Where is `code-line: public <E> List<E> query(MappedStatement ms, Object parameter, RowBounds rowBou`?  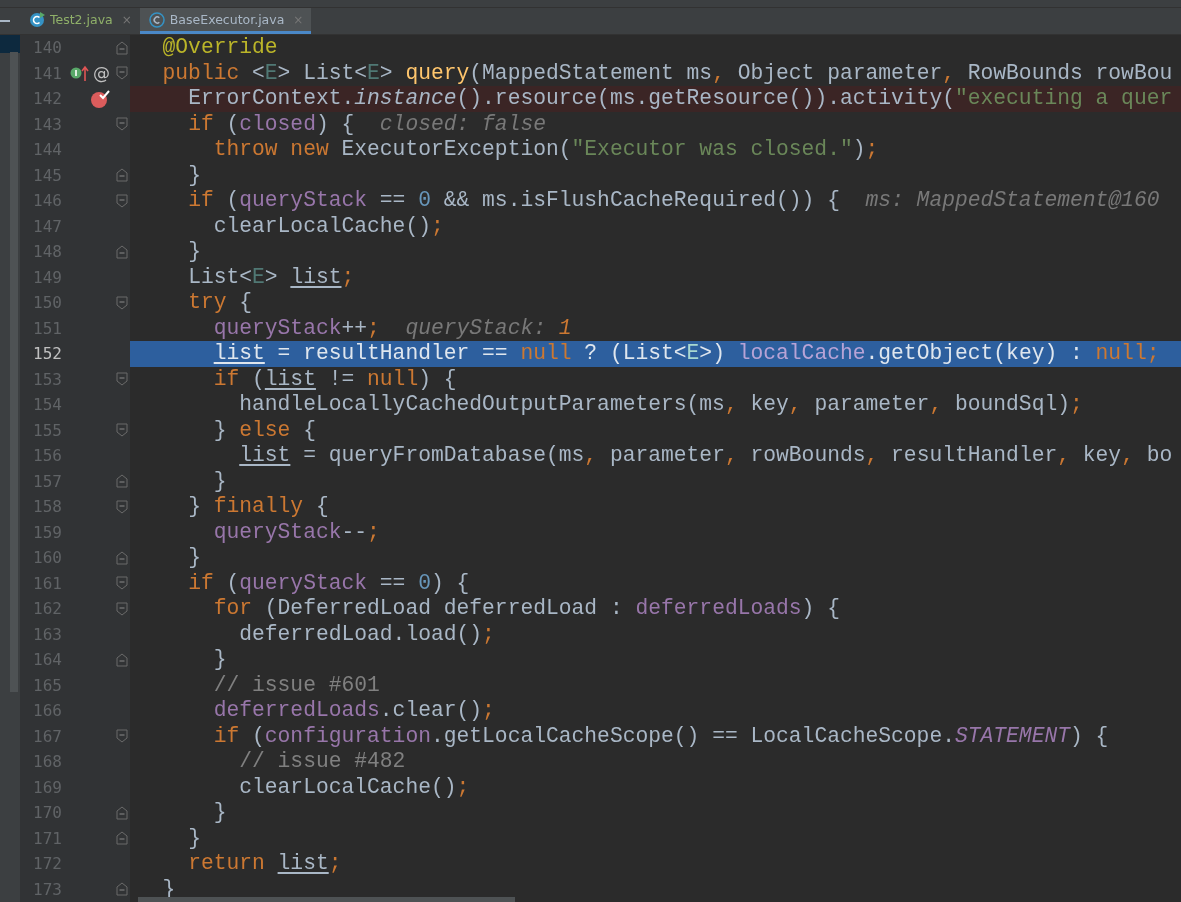 code-line: public <E> List<E> query(MappedStatement ms, Object parameter, RowBounds rowBou is located at coordinates (667, 73).